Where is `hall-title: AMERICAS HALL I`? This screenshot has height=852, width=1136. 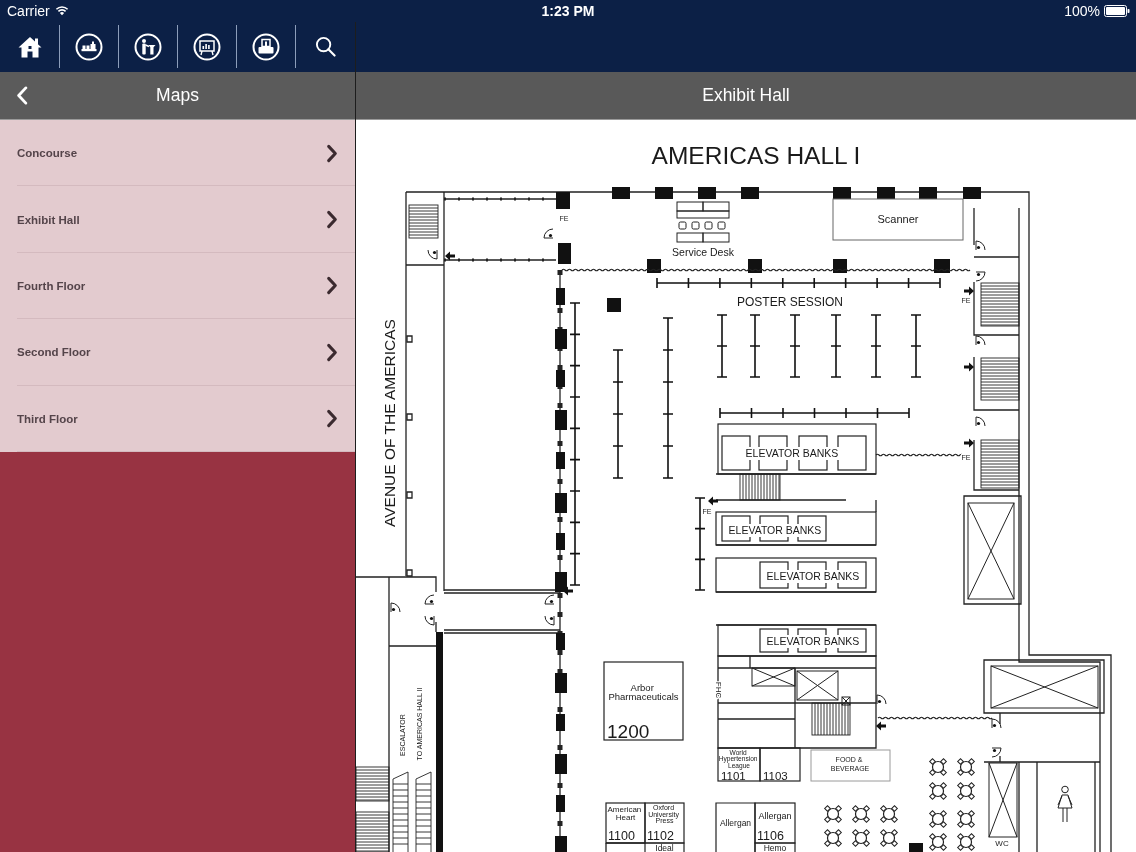
hall-title: AMERICAS HALL I is located at coordinates (756, 155).